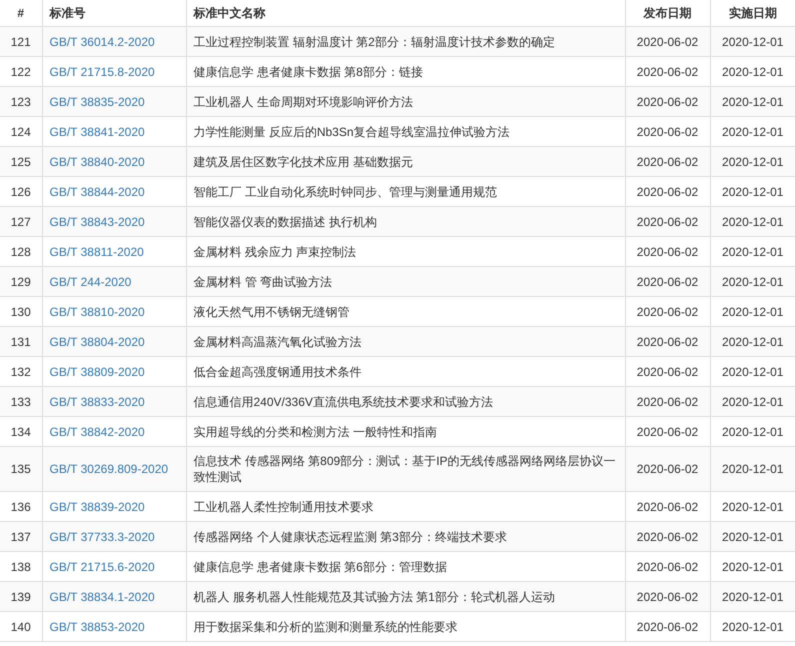  I want to click on row-number: 140, so click(21, 627).